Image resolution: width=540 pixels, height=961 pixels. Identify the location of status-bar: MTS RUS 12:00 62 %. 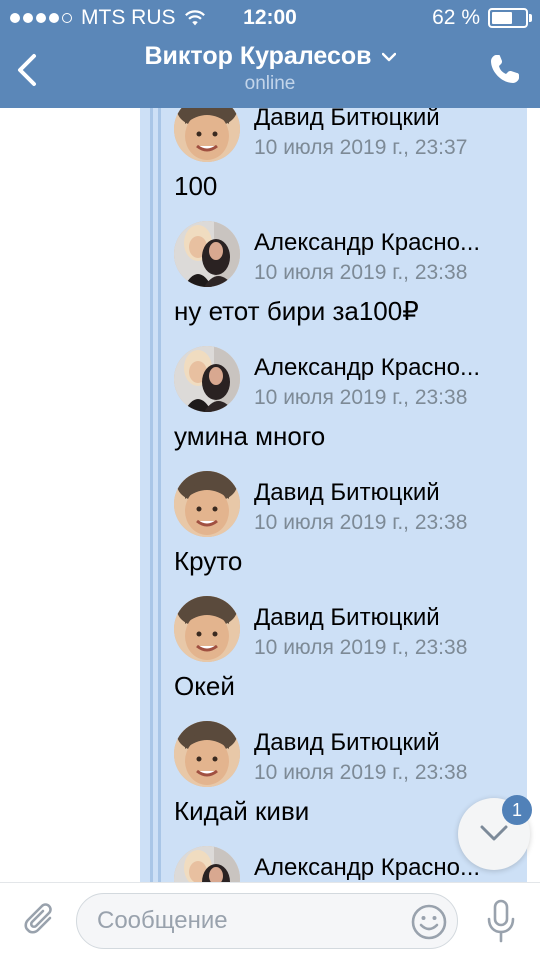
(270, 18).